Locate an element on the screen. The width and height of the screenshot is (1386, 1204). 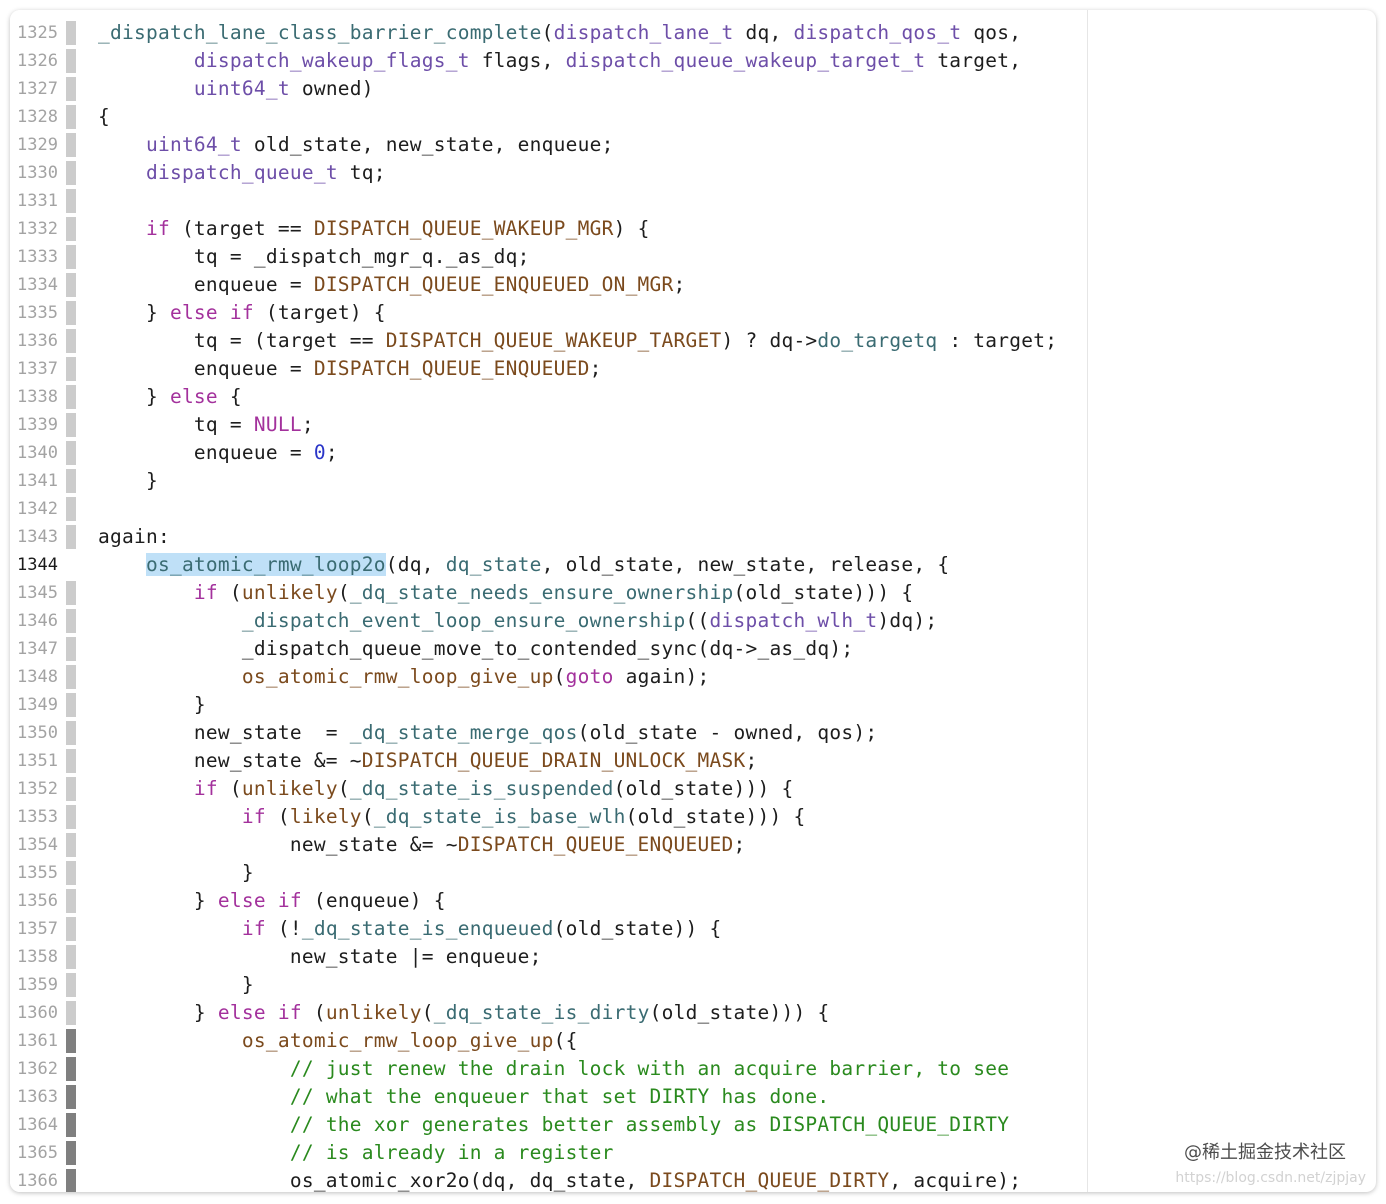
code-line: tq = NULL; is located at coordinates (206, 425).